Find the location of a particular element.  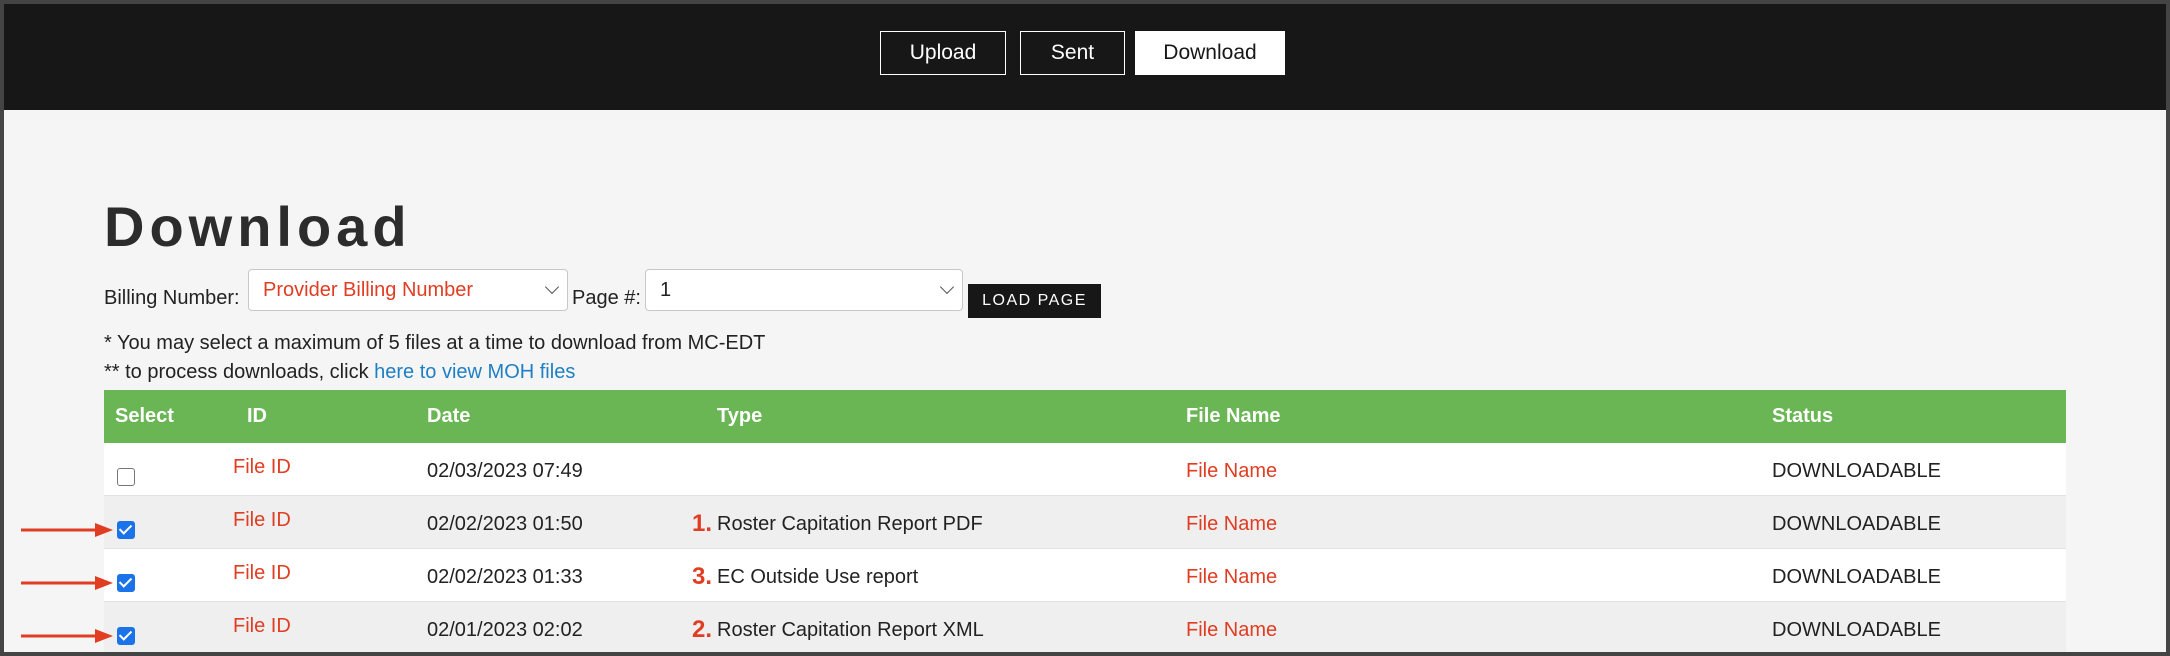

nav-upload-button: Upload is located at coordinates (943, 53).